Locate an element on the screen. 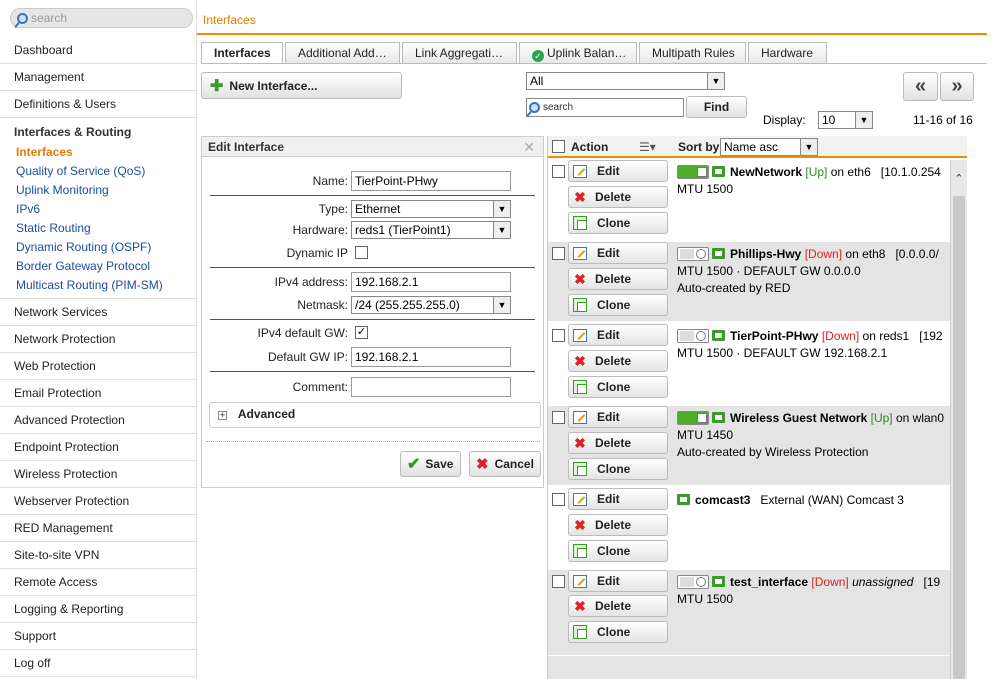 This screenshot has height=679, width=1001. gw-ip-field: 192.168.2.1 is located at coordinates (431, 357).